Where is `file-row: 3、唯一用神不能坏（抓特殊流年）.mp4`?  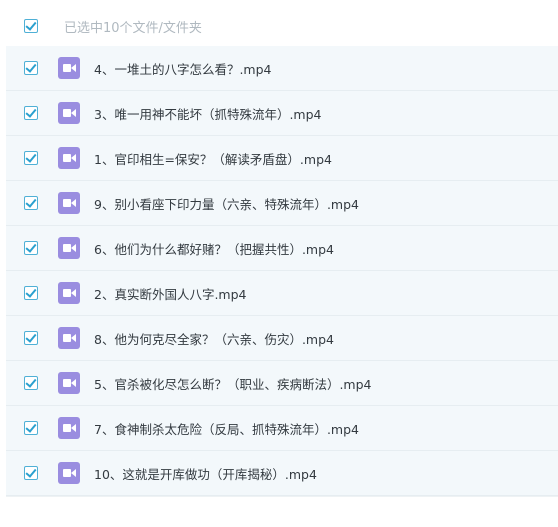
file-row: 3、唯一用神不能坏（抓特殊流年）.mp4 is located at coordinates (282, 113).